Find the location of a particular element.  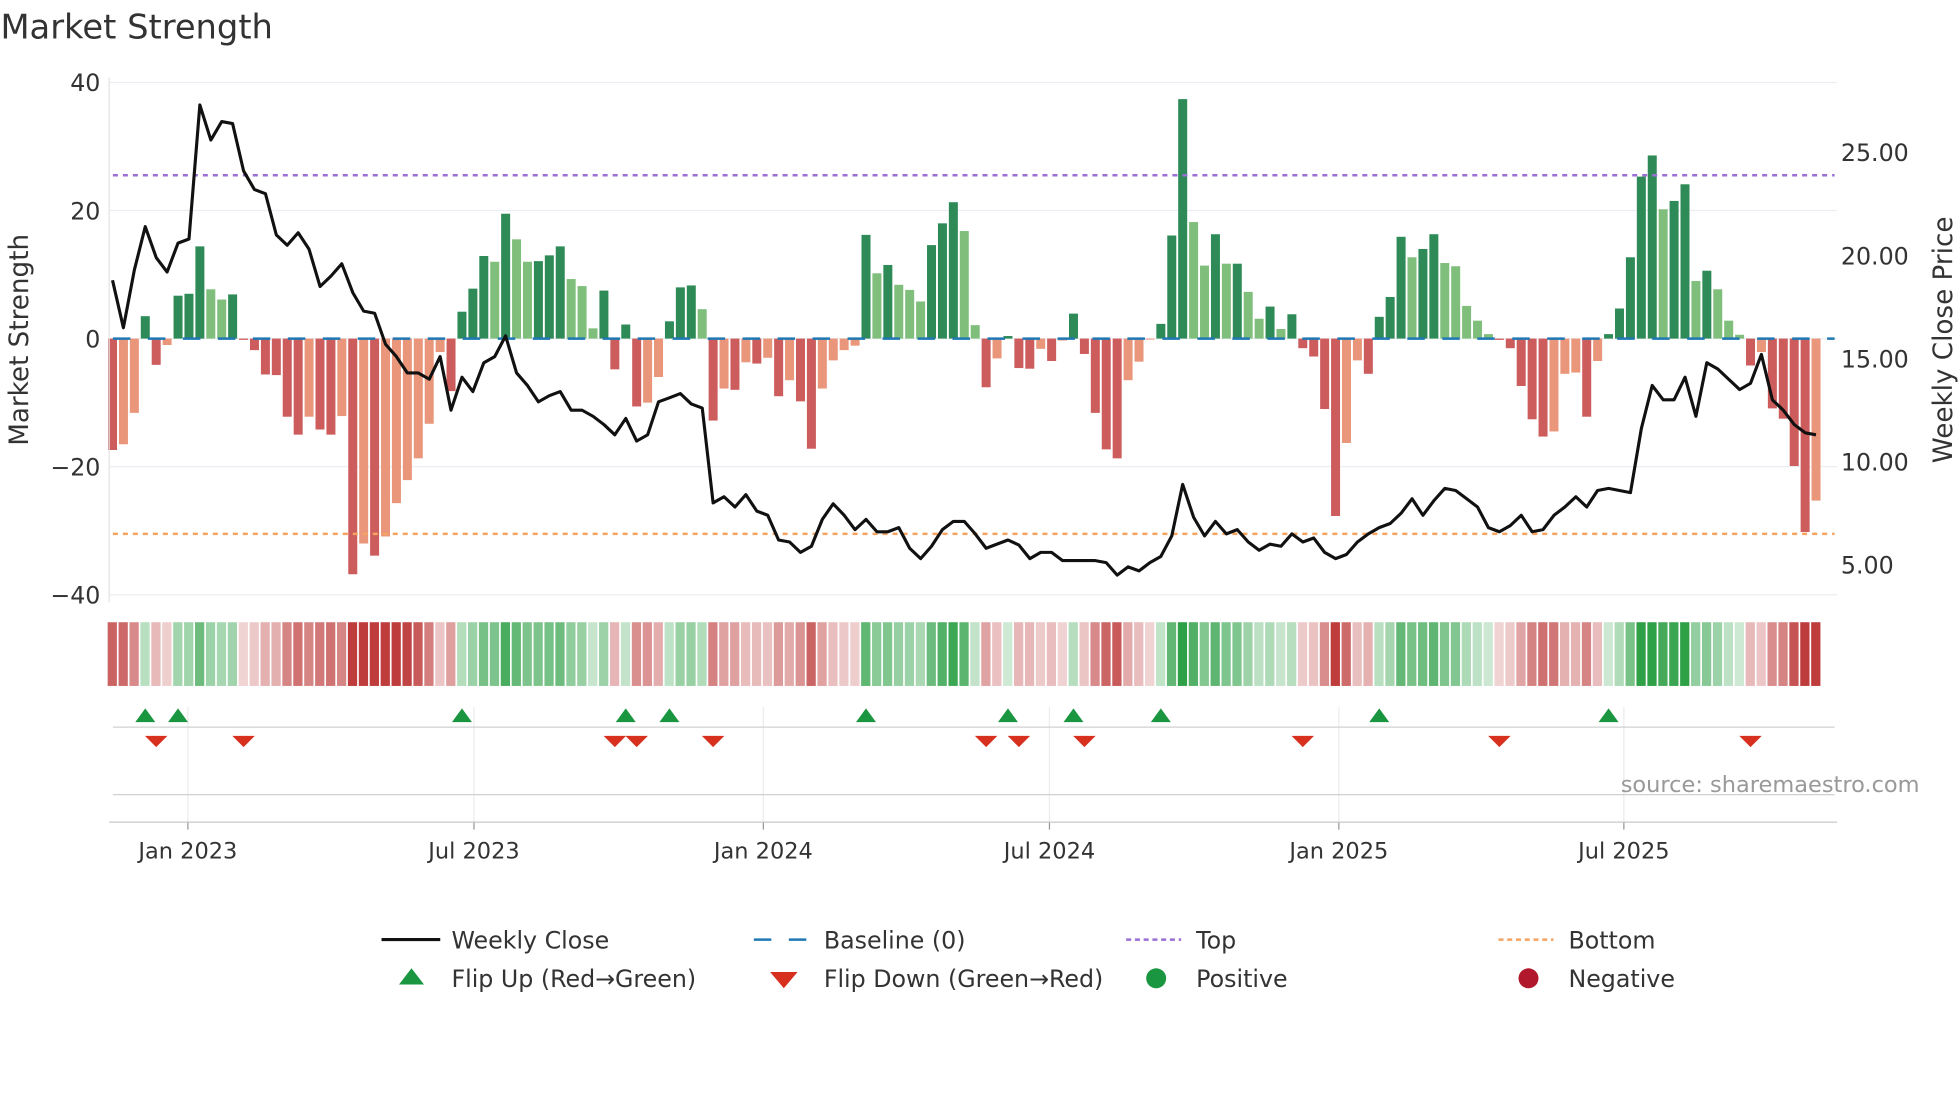

x-tick-label: Jul 2023 is located at coordinates (472, 851).